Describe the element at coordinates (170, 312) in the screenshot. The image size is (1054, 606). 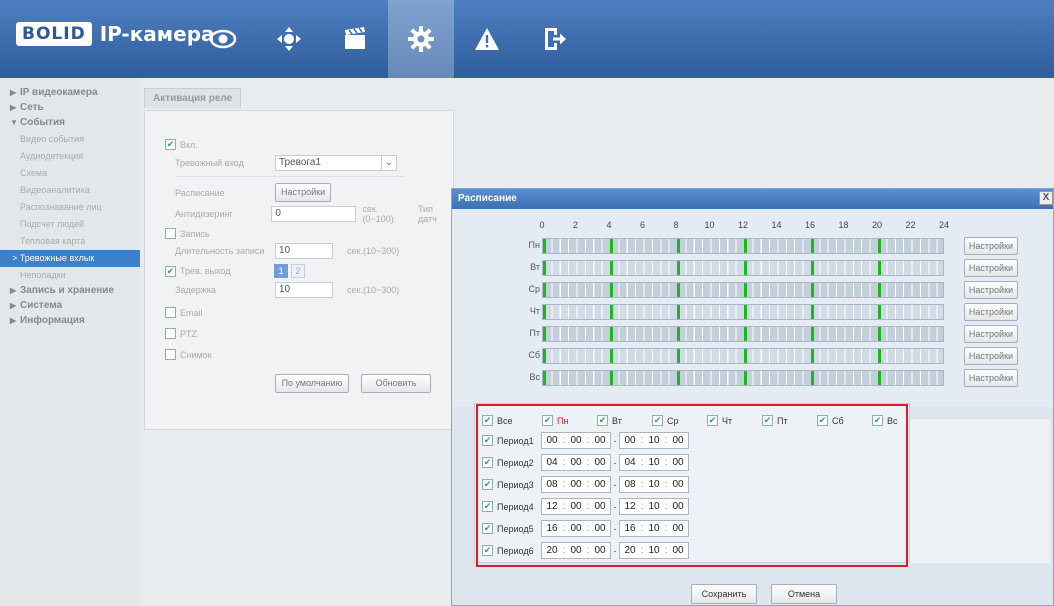
I see `email-checkbox` at that location.